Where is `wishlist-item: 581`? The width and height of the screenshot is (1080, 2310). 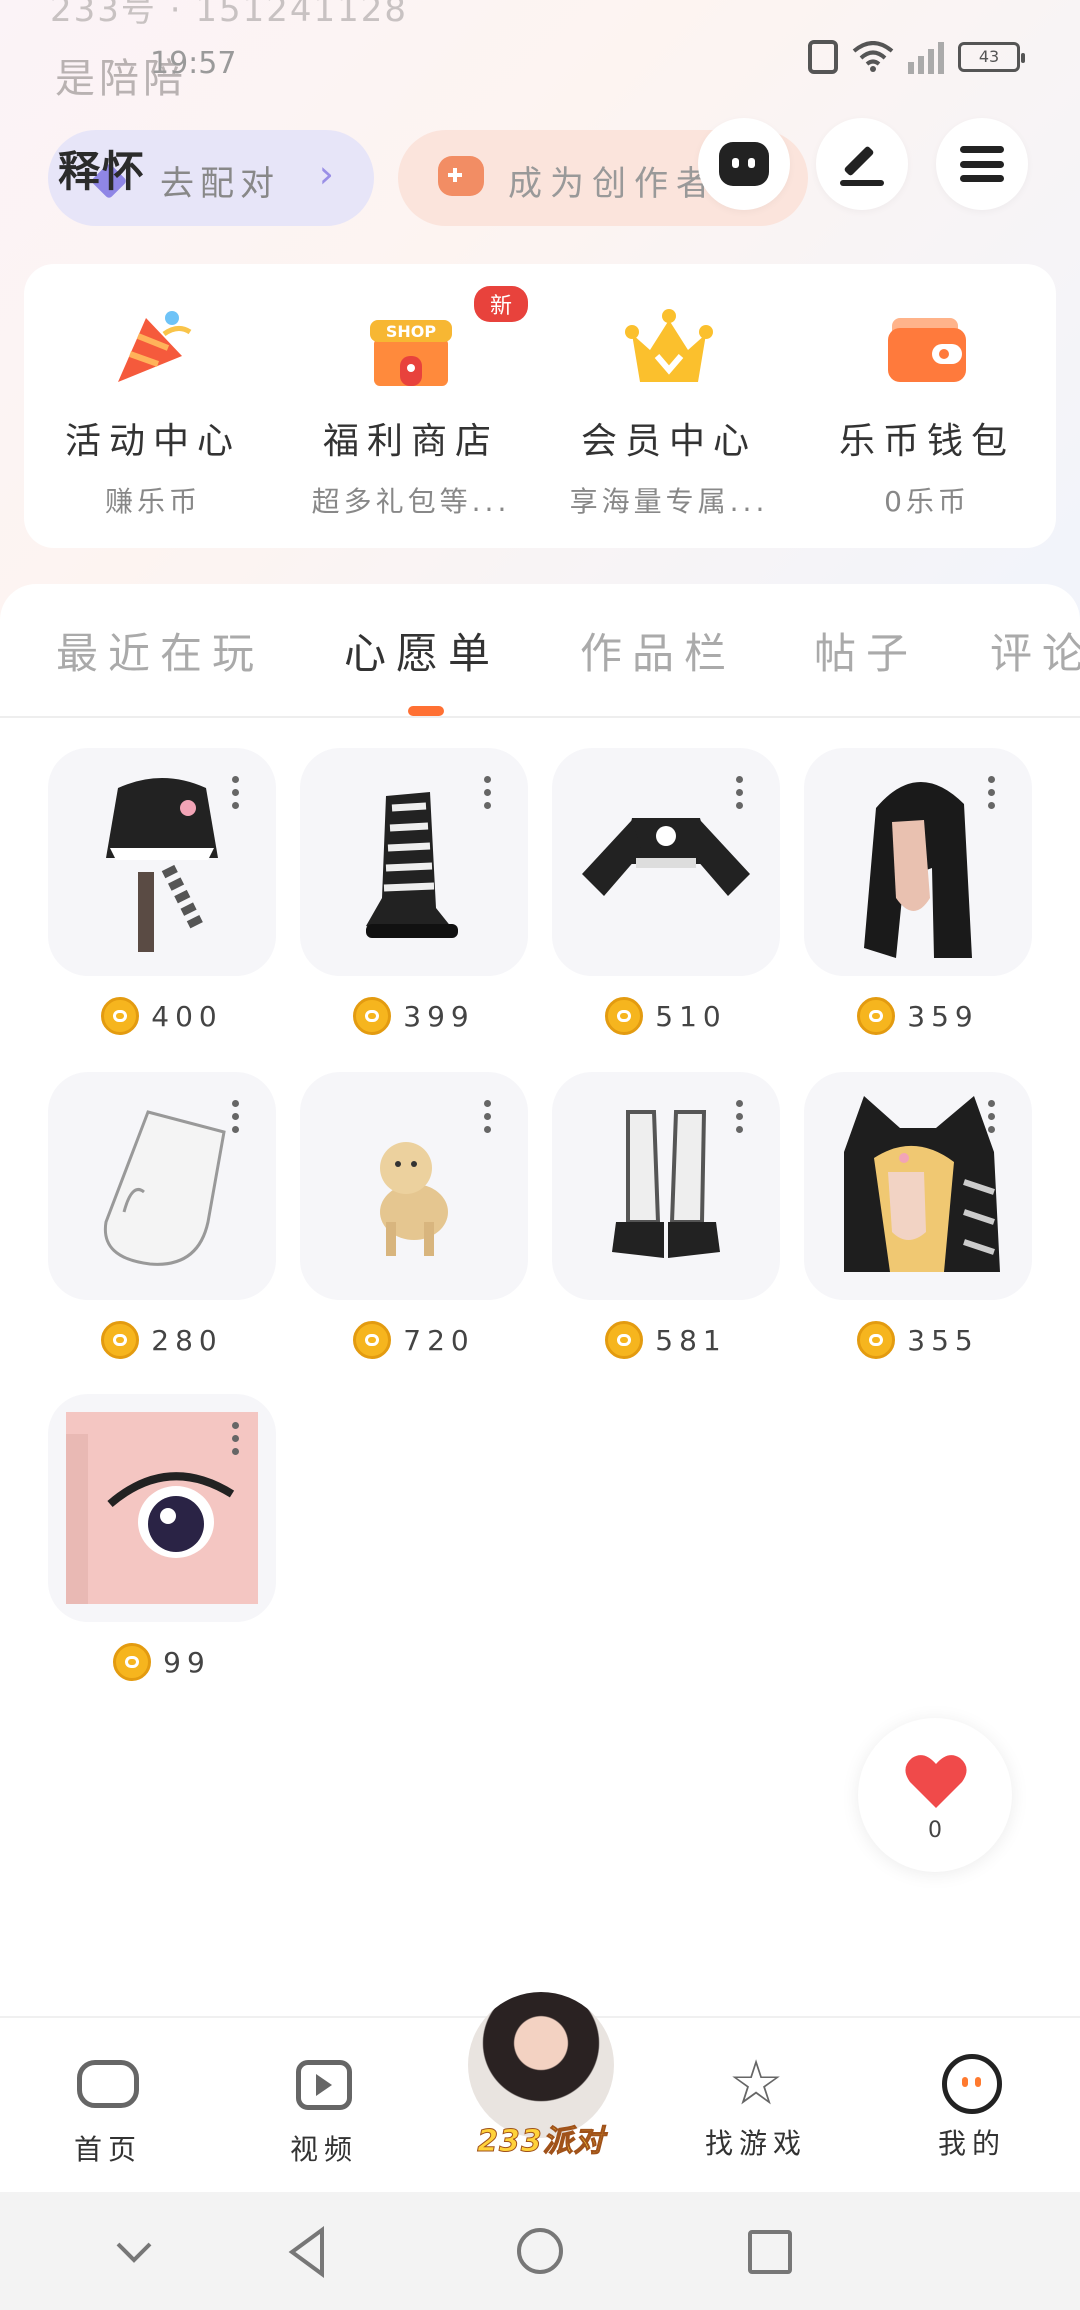 wishlist-item: 581 is located at coordinates (666, 1216).